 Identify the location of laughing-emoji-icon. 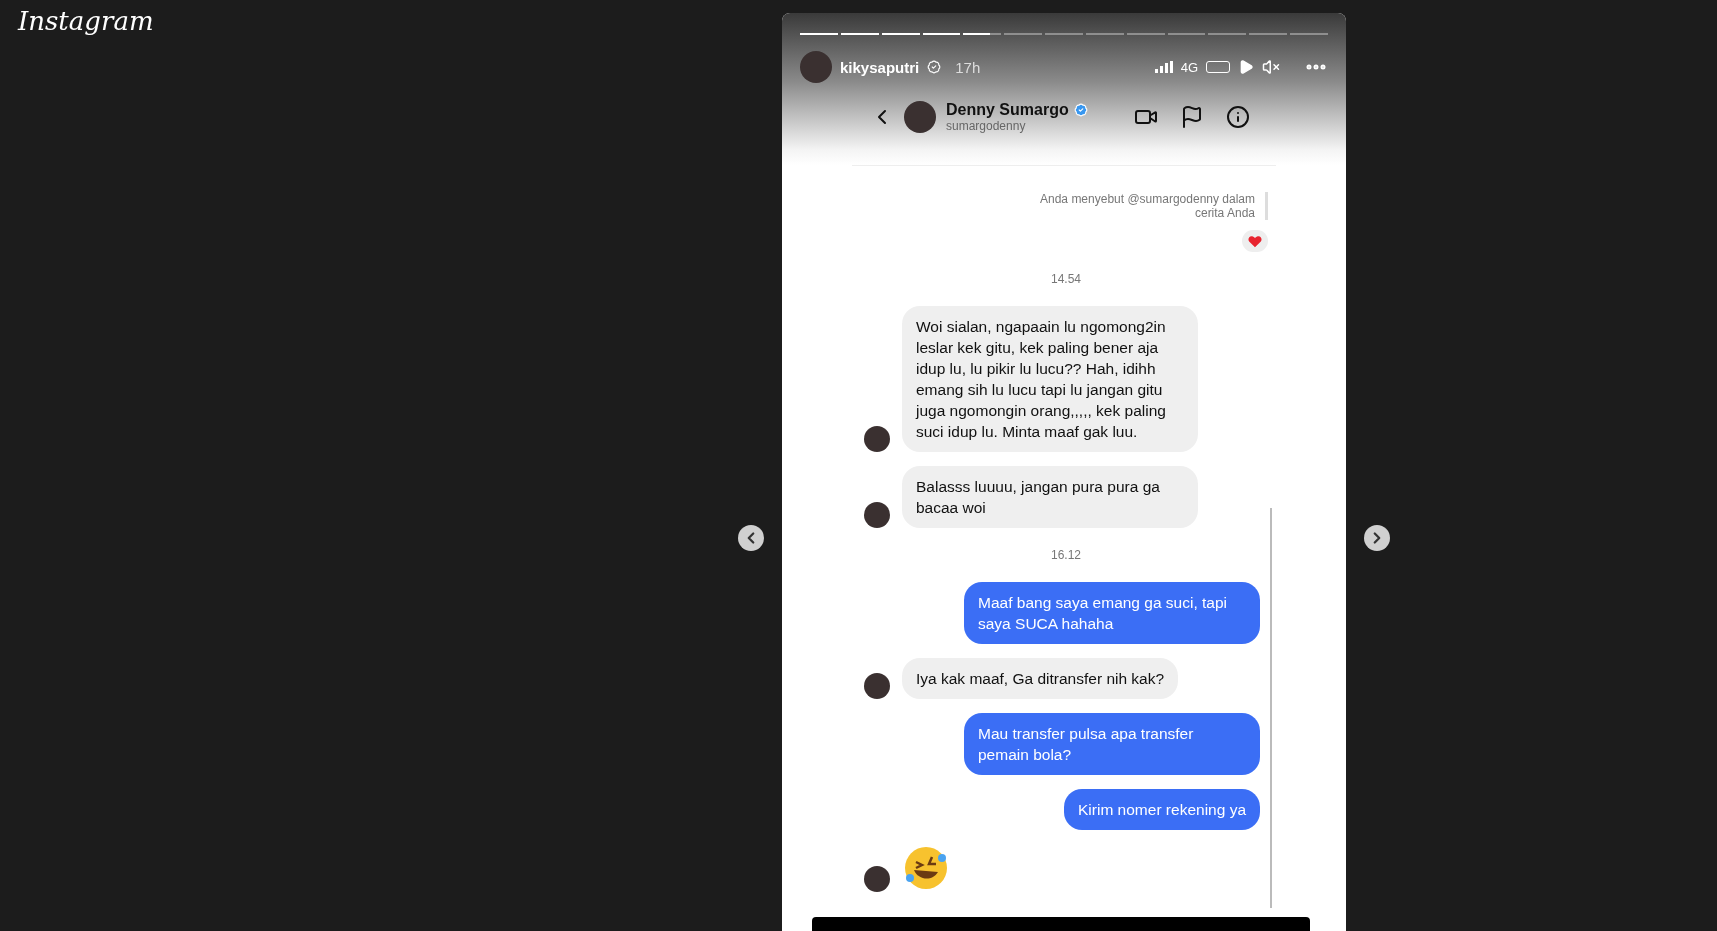
(926, 868).